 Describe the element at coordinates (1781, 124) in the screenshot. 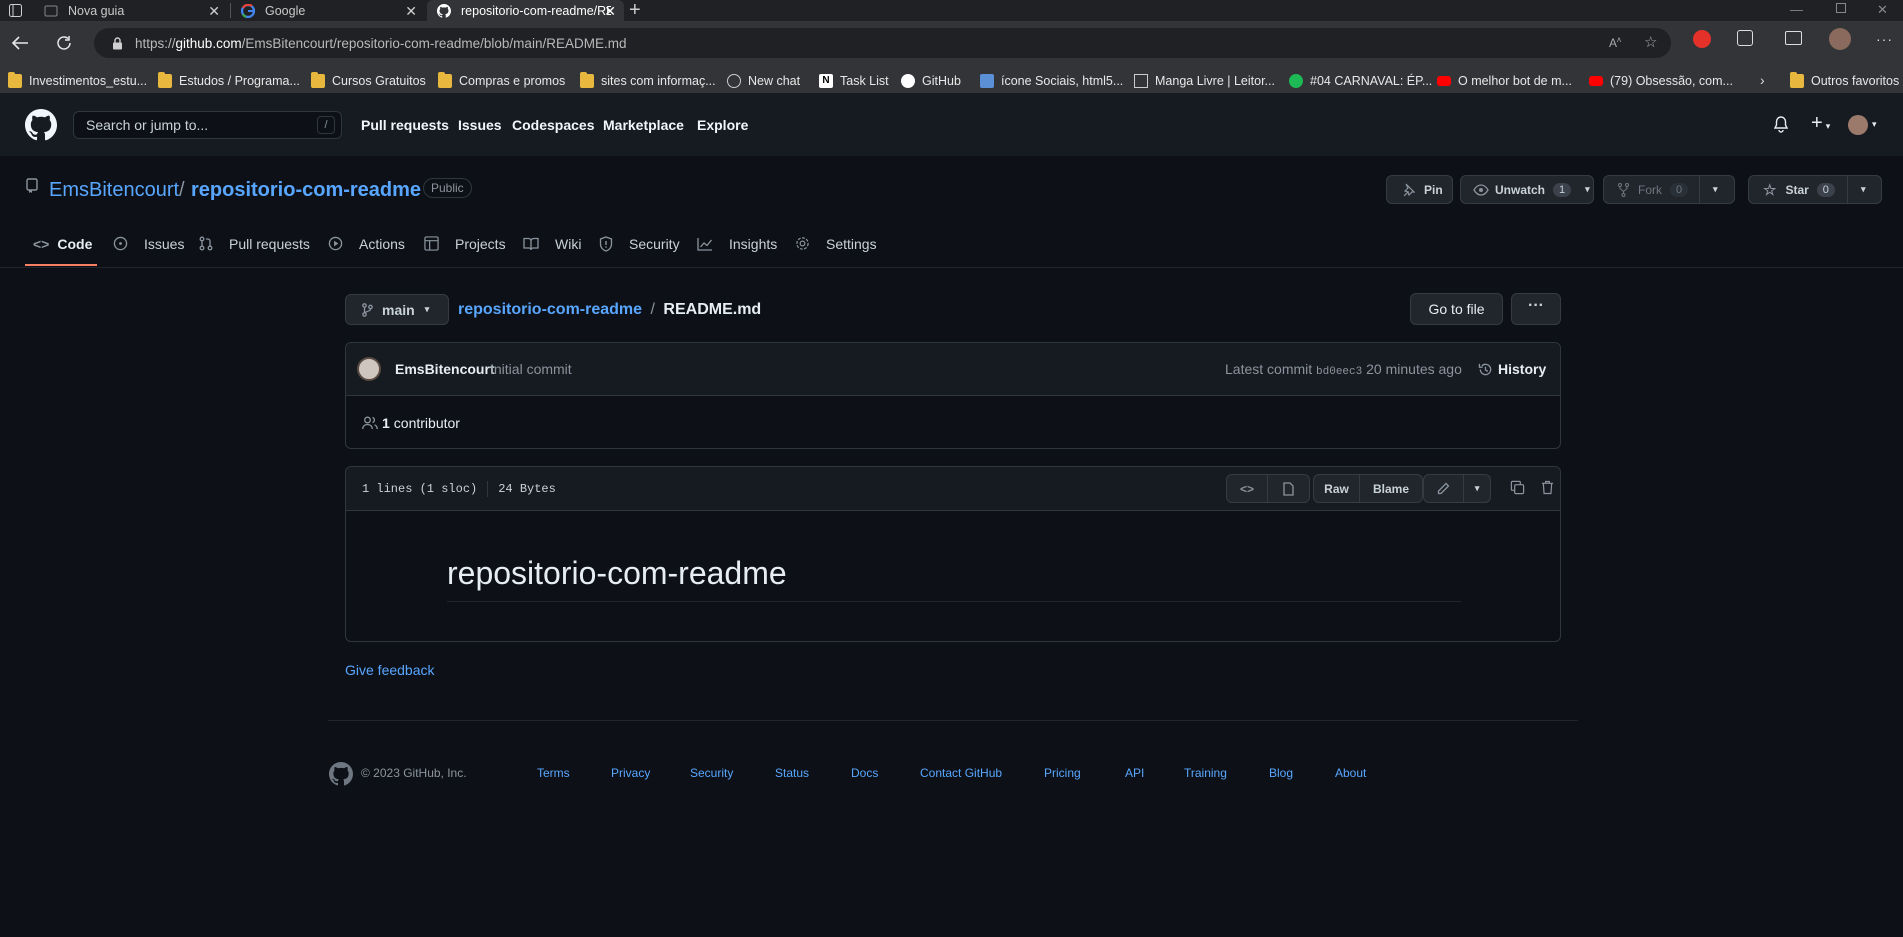

I see `notifications-bell-icon` at that location.